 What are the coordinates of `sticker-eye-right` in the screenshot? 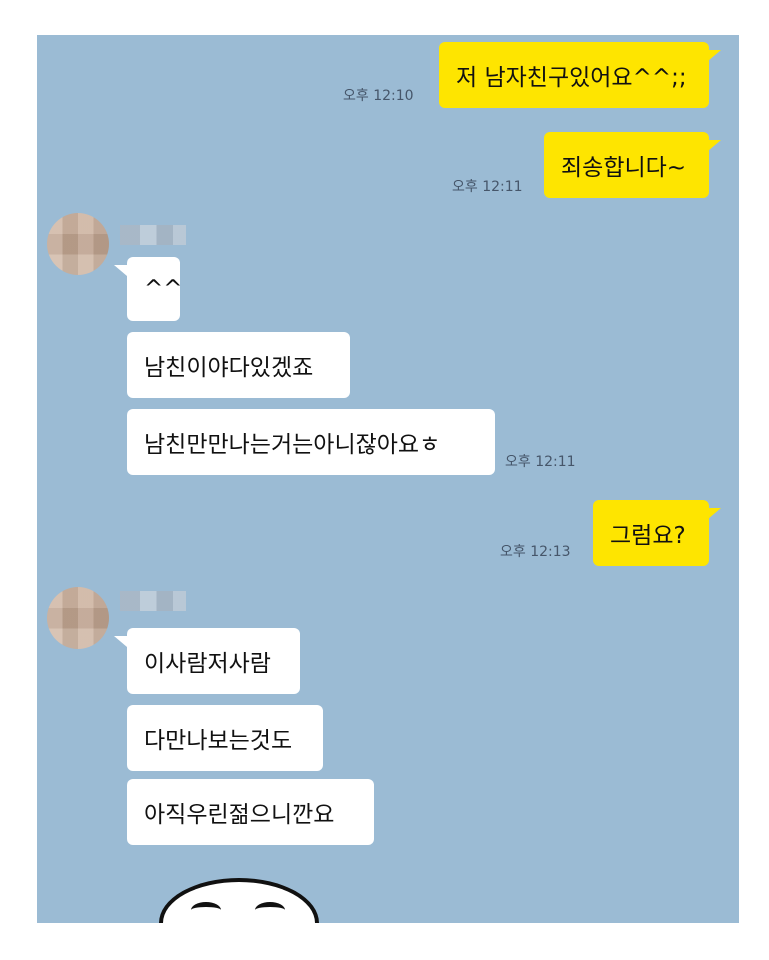 It's located at (270, 910).